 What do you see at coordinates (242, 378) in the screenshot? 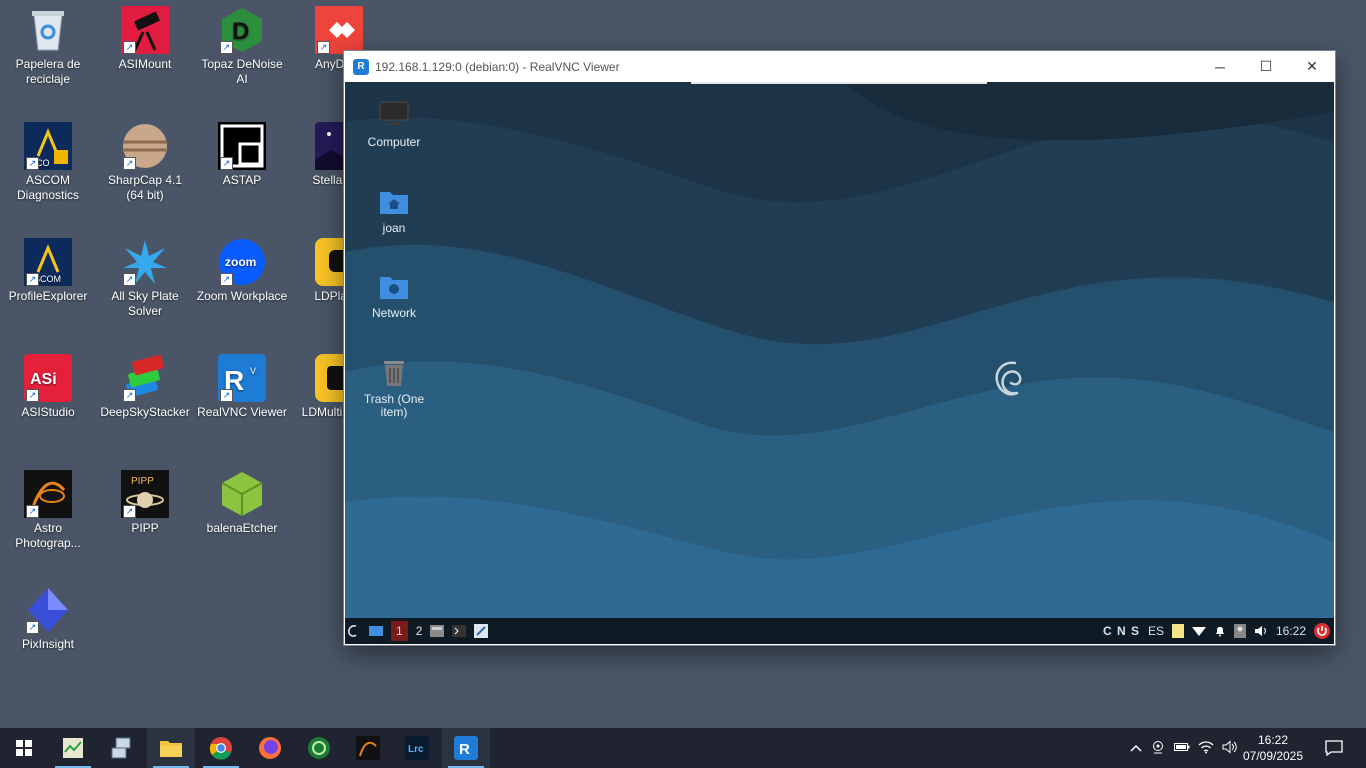
I see `realvnc-viewer-icon: RV ↗` at bounding box center [242, 378].